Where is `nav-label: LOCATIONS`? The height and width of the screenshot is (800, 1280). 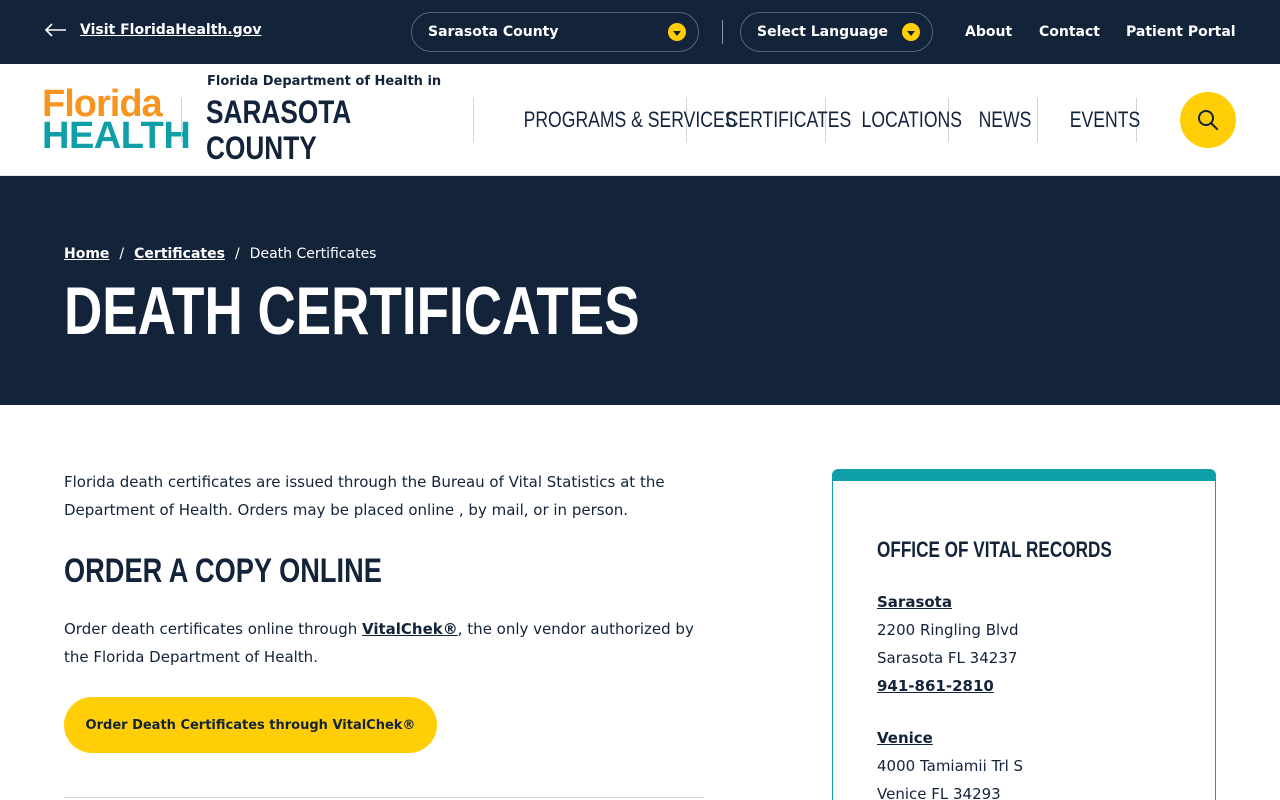 nav-label: LOCATIONS is located at coordinates (911, 119).